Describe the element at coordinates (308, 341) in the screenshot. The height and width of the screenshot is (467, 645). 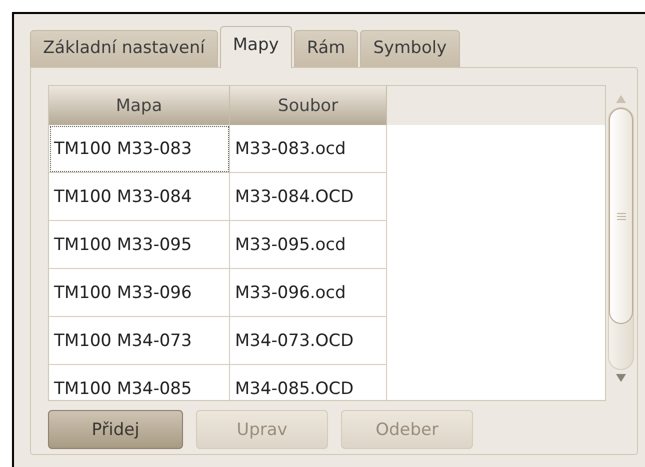
I see `table-cell: M34-073.OCD` at that location.